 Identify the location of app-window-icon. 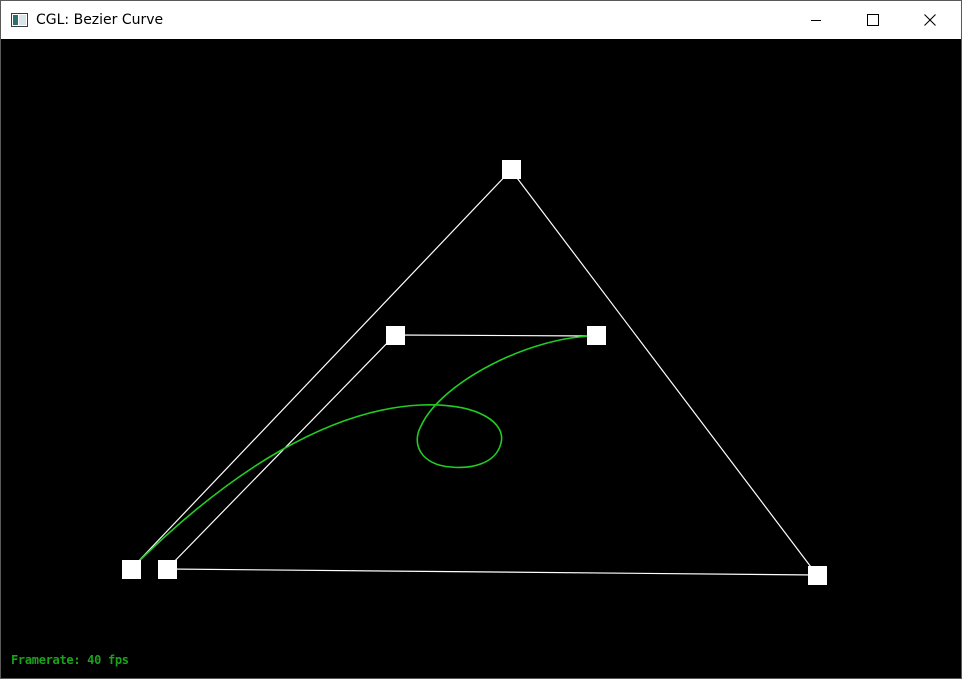
(19, 19).